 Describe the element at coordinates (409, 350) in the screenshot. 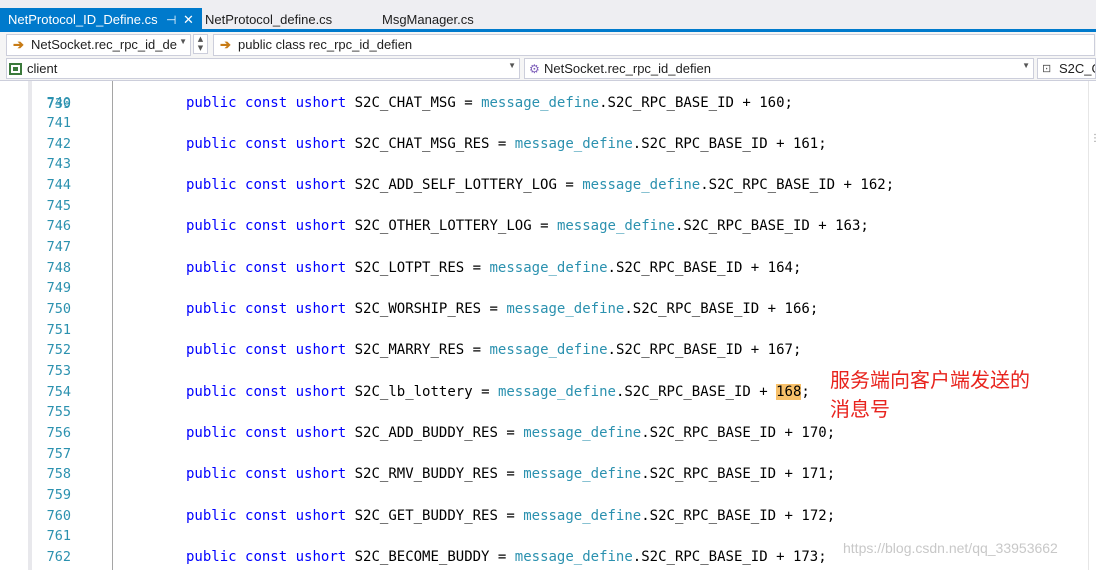

I see `identifier: S2C_MARRY_RES` at that location.